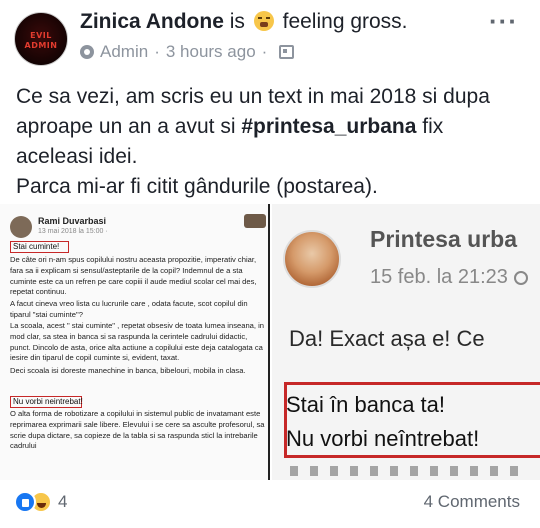 The height and width of the screenshot is (528, 540). Describe the element at coordinates (41, 35) in the screenshot. I see `avatar-text-evil: EVIL` at that location.